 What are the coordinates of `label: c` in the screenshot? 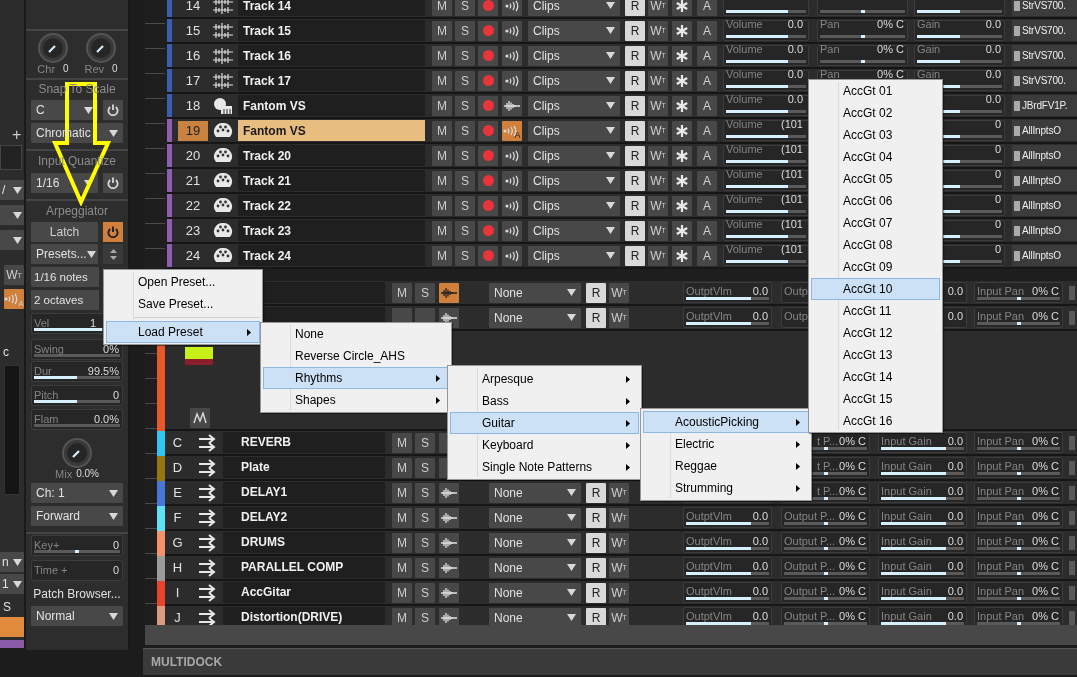 It's located at (6, 352).